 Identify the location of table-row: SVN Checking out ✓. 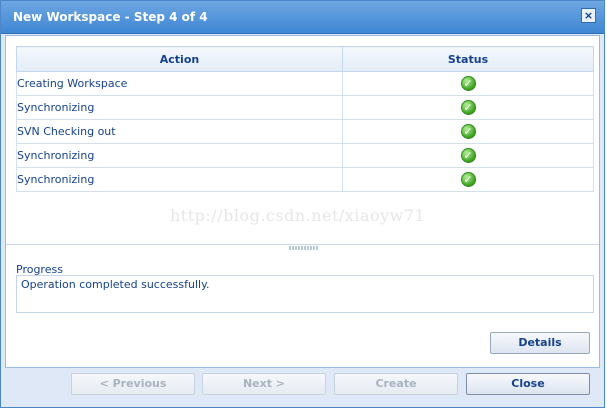
(305, 131).